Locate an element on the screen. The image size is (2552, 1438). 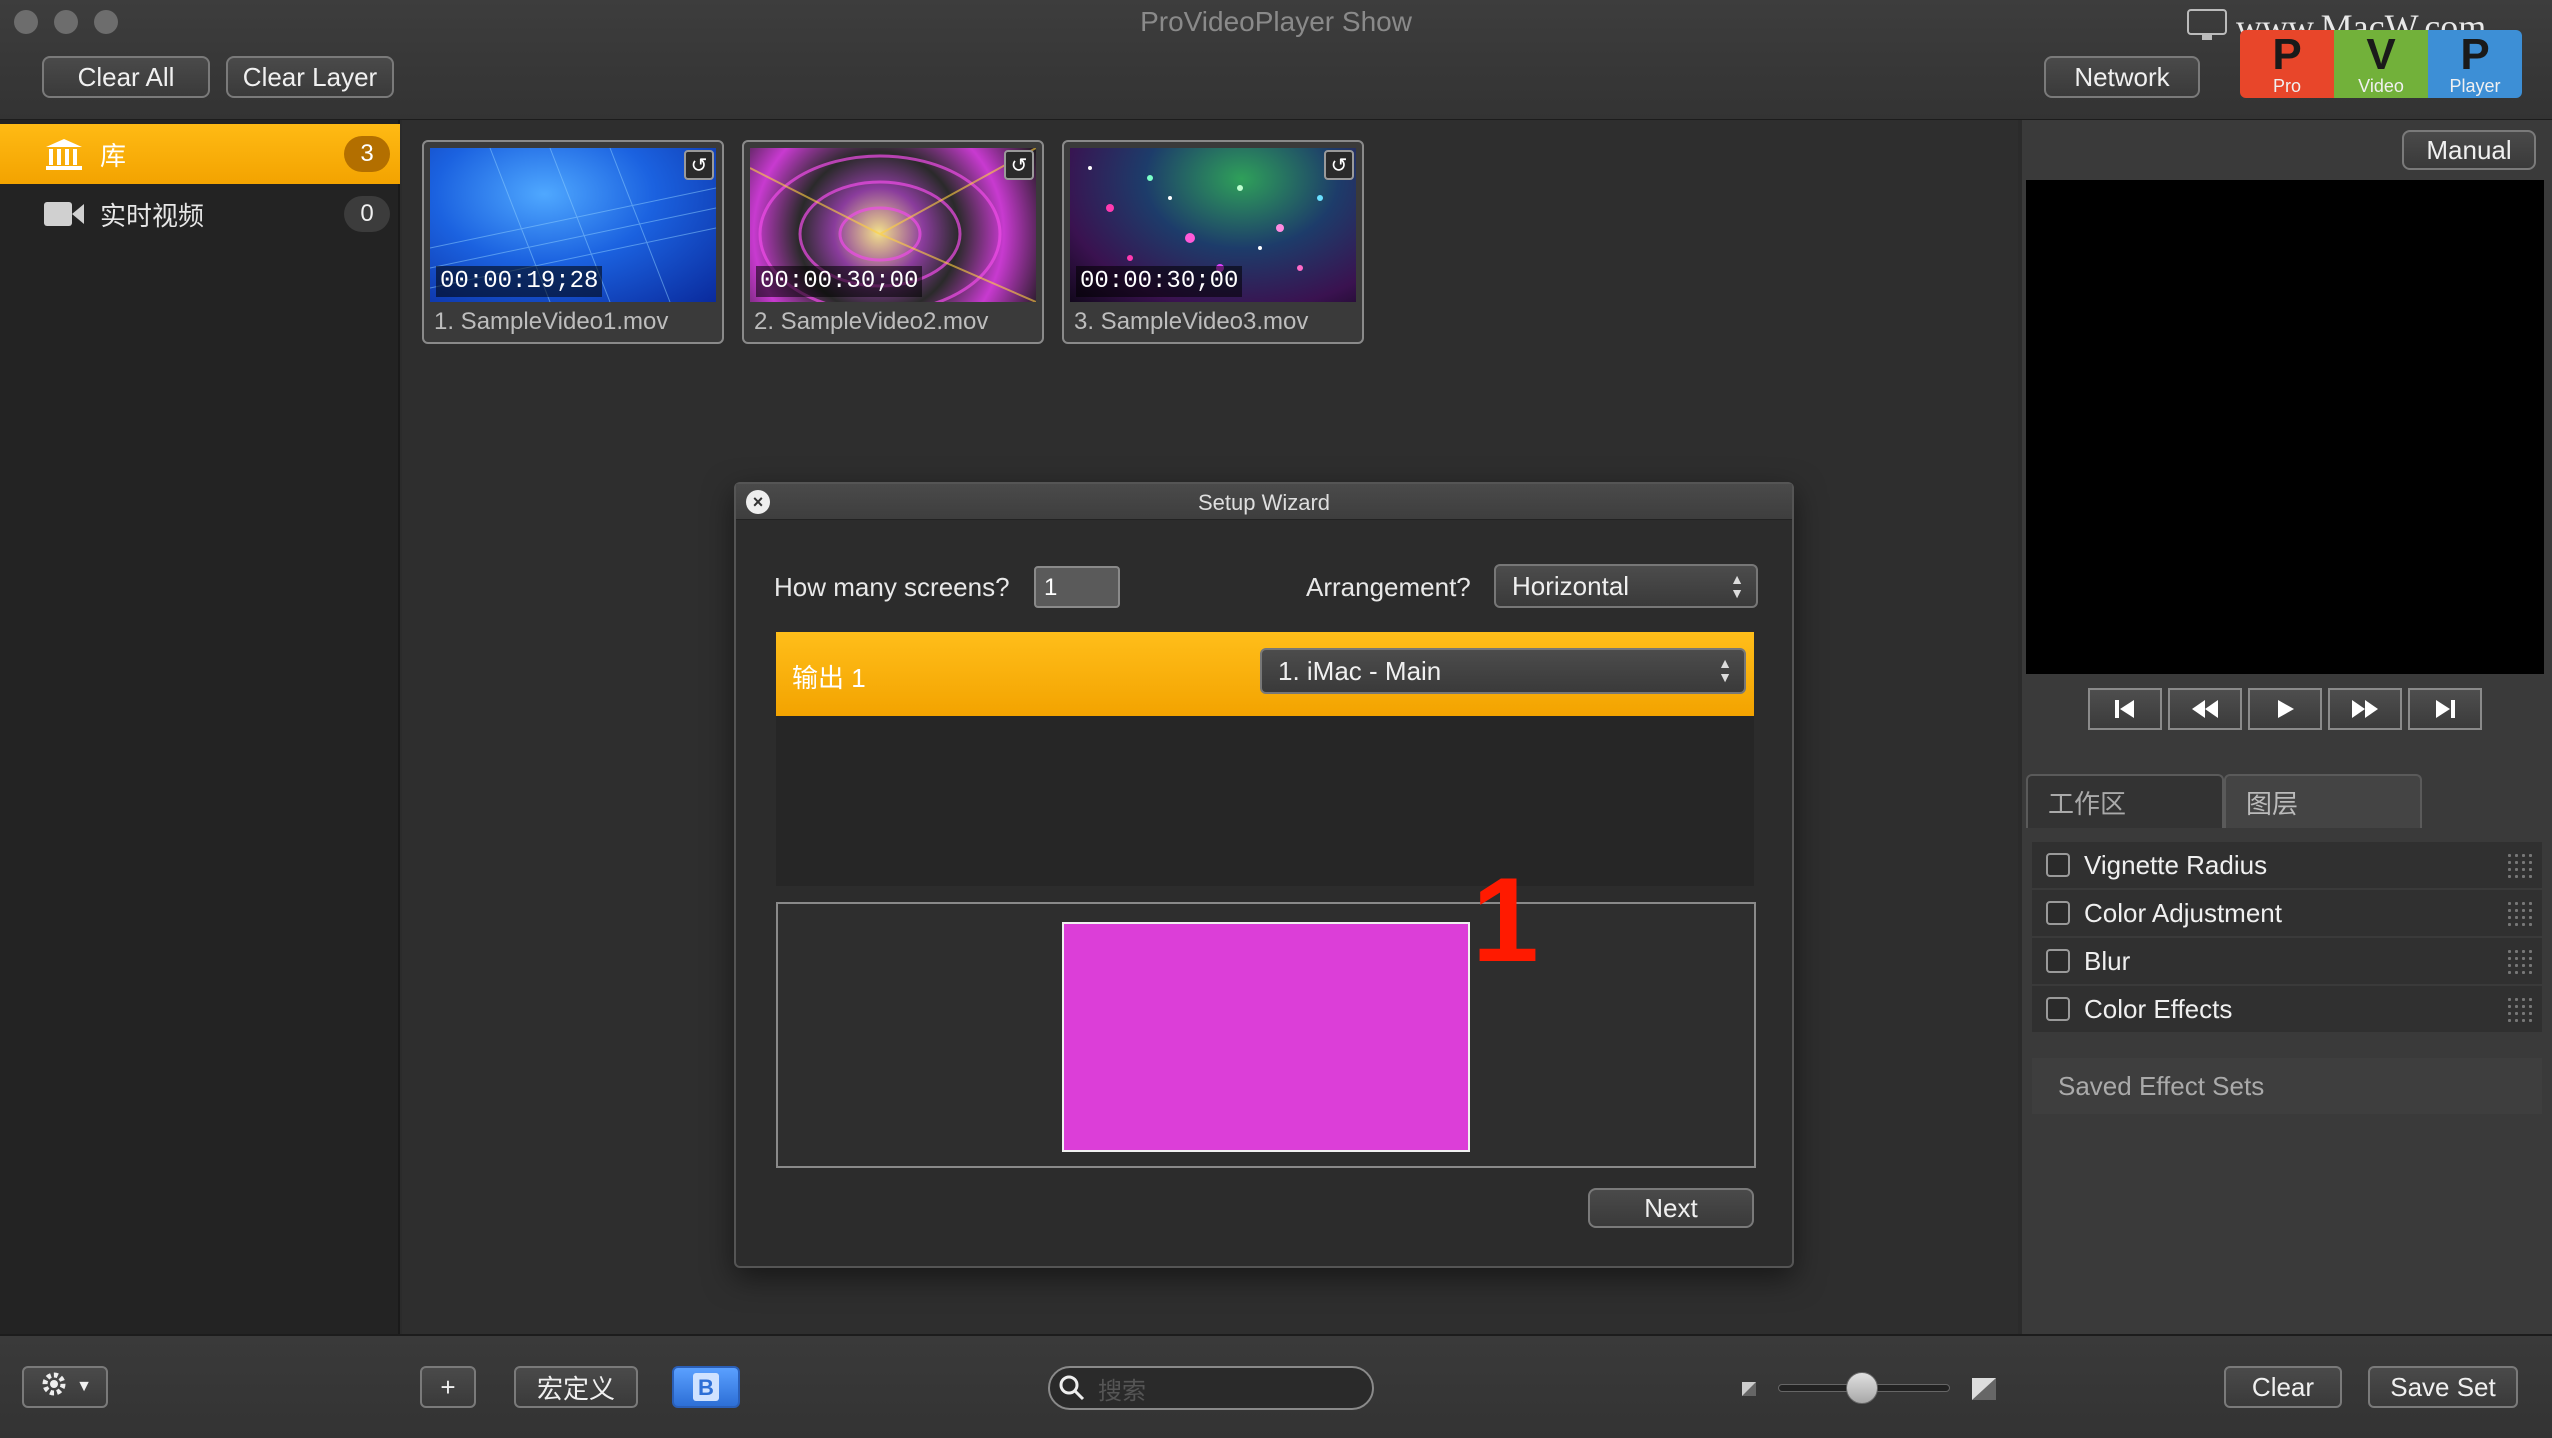
timecode: 00:00:19;28 is located at coordinates (519, 281).